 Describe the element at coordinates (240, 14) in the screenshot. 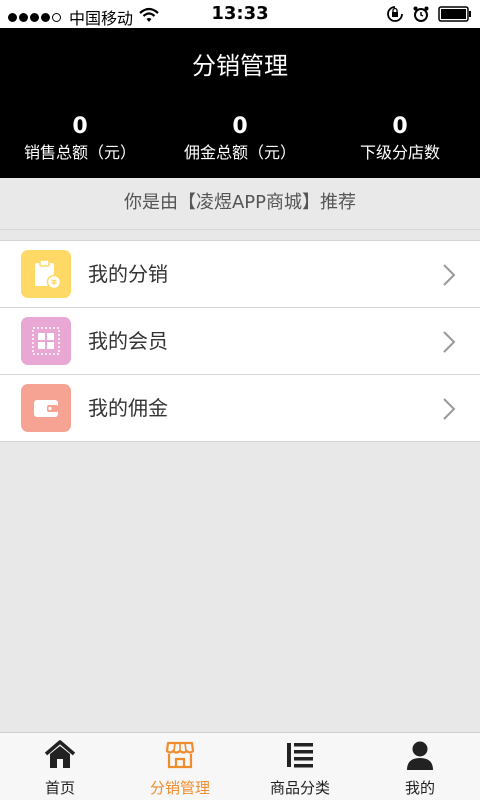

I see `status-bar: 中国移动 13:33` at that location.